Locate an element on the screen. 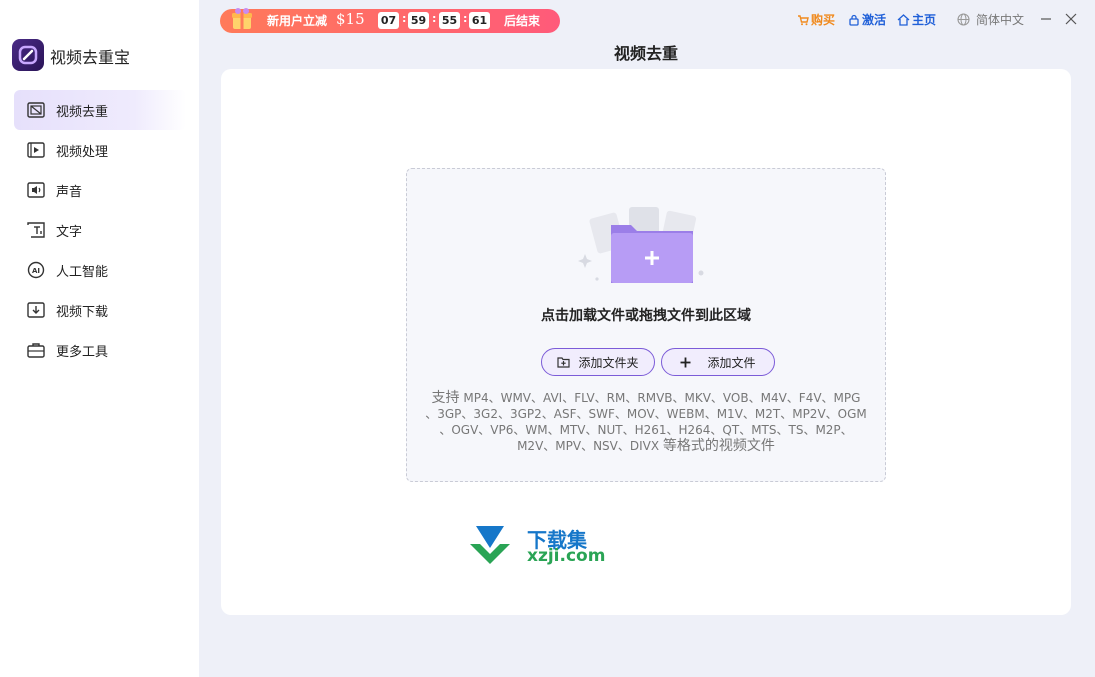 Image resolution: width=1095 pixels, height=677 pixels. sidebar-item-label: 视频去重 is located at coordinates (82, 112).